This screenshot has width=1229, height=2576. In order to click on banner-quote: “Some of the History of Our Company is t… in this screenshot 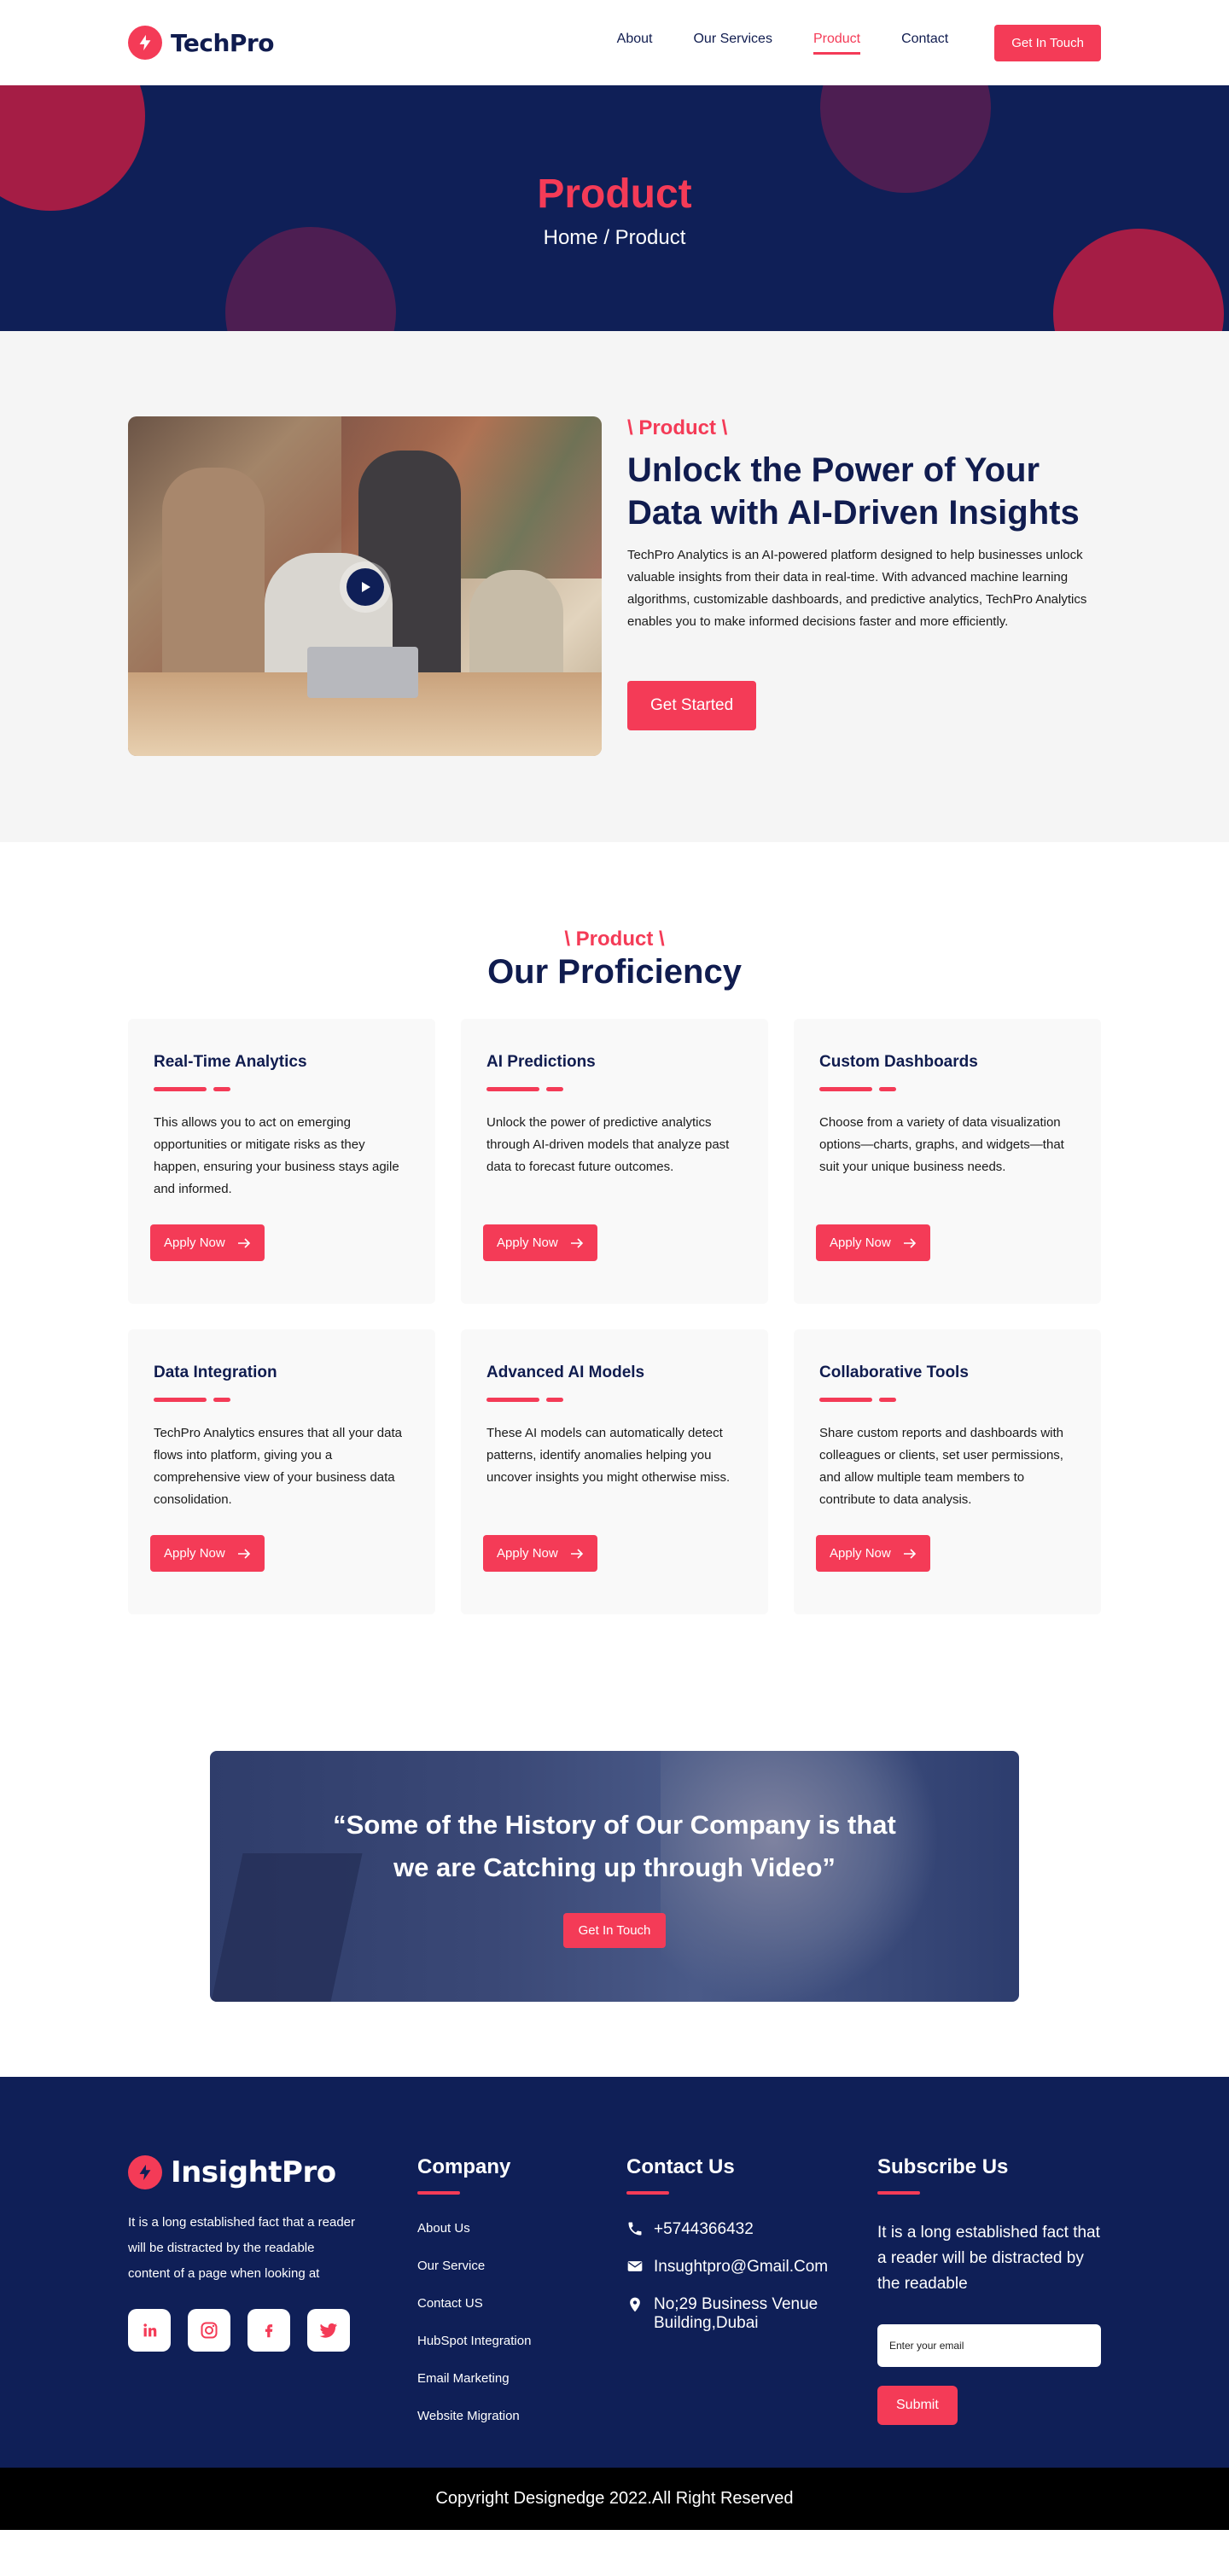, I will do `click(614, 1820)`.